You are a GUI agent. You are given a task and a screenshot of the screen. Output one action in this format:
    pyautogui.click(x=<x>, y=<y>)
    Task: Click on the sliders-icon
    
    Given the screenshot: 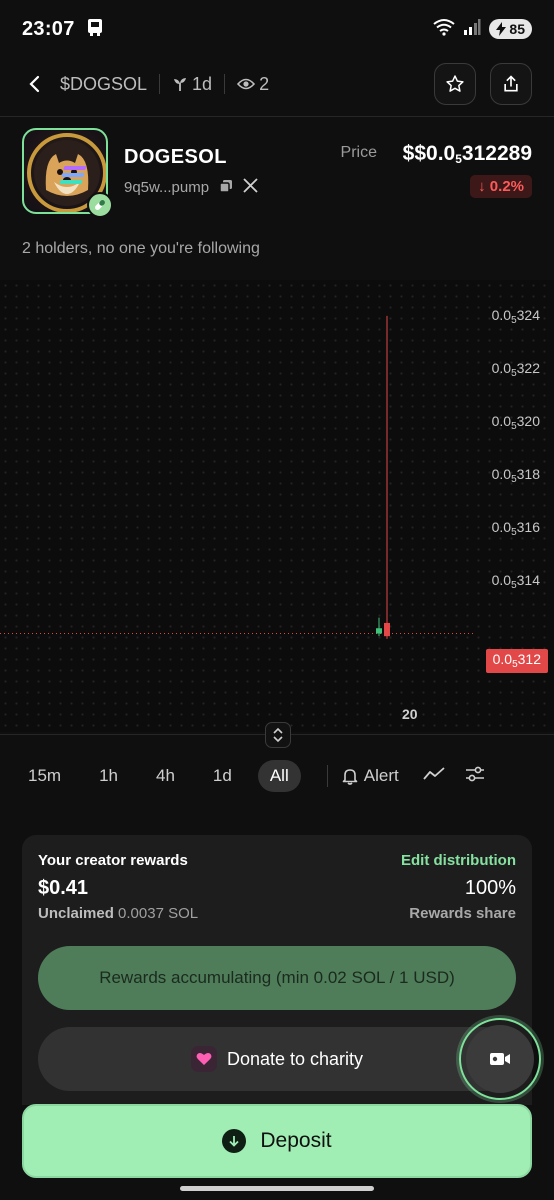 What is the action you would take?
    pyautogui.click(x=474, y=773)
    